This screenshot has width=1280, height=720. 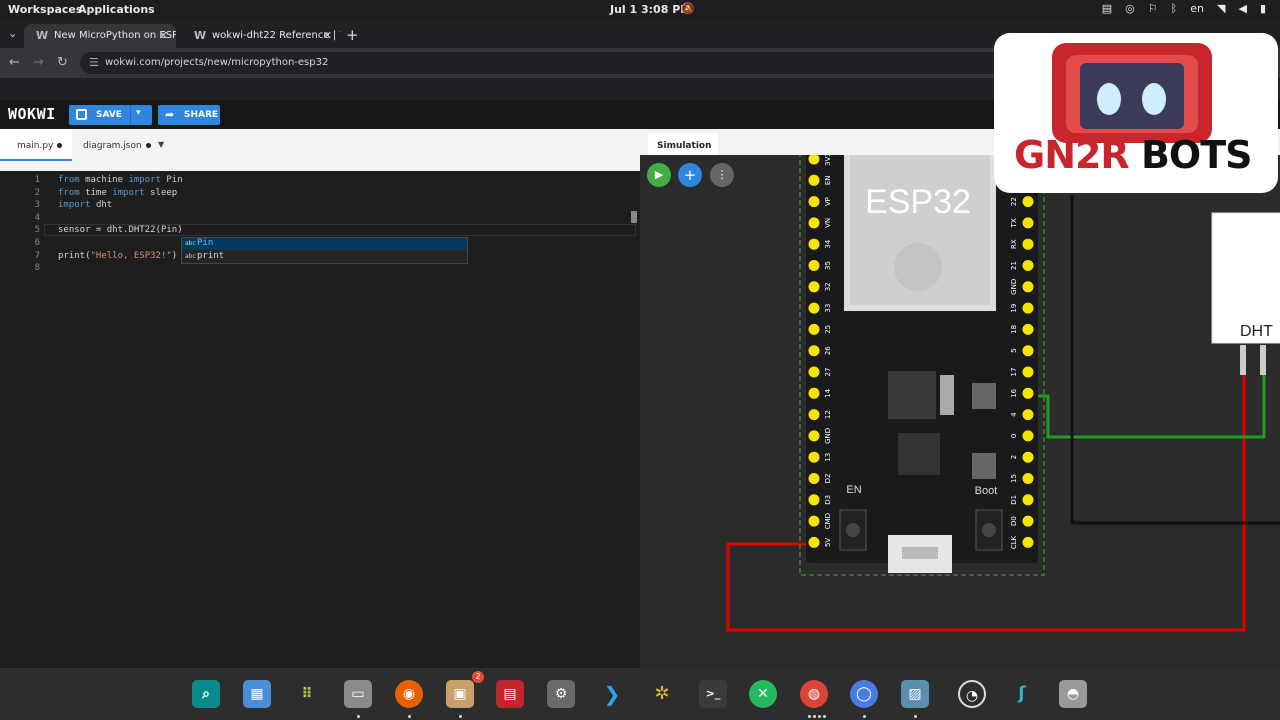 I want to click on unsaved-dot-icon, so click(x=60, y=145).